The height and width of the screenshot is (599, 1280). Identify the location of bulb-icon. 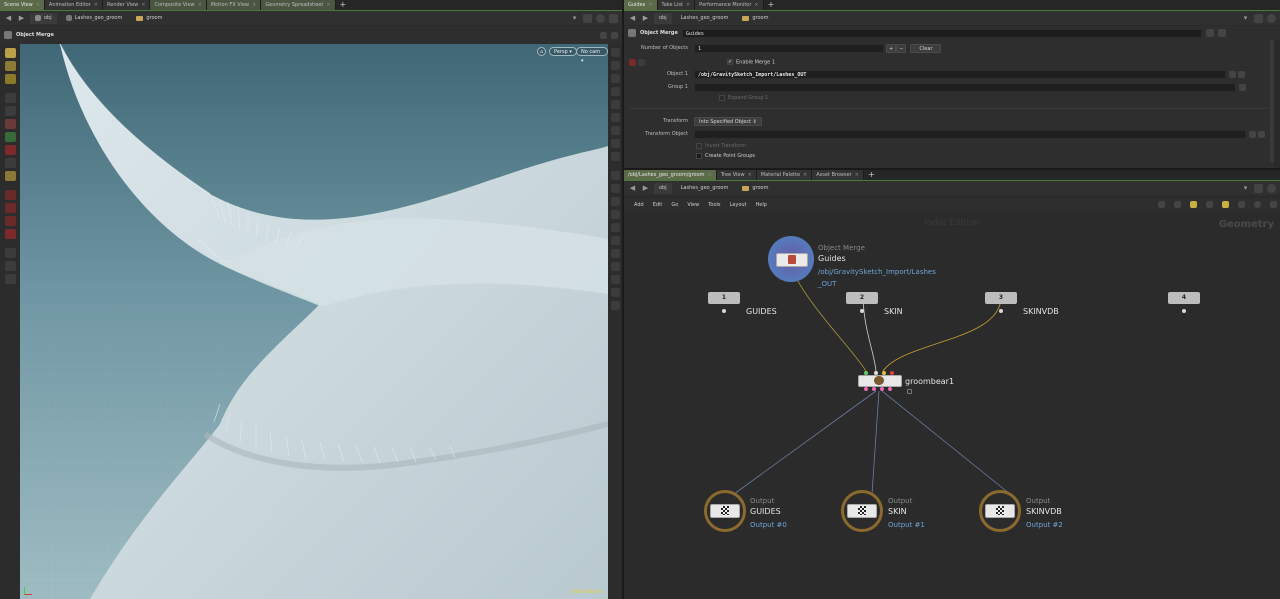
(615, 130).